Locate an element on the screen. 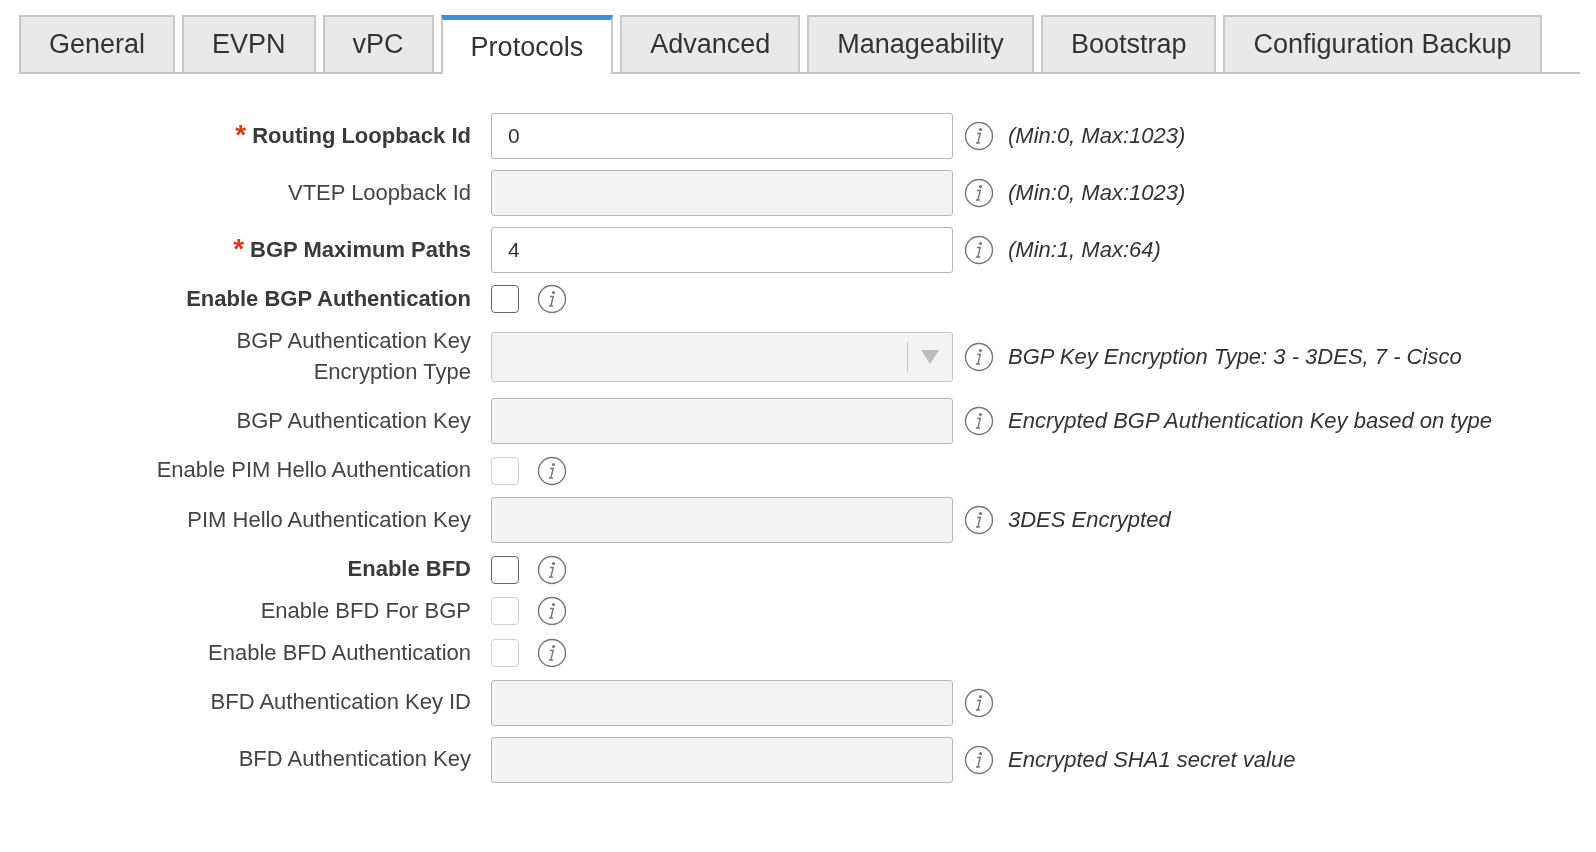 The image size is (1596, 852). field-label: BGP Authentication Key Encryption Type is located at coordinates (353, 356).